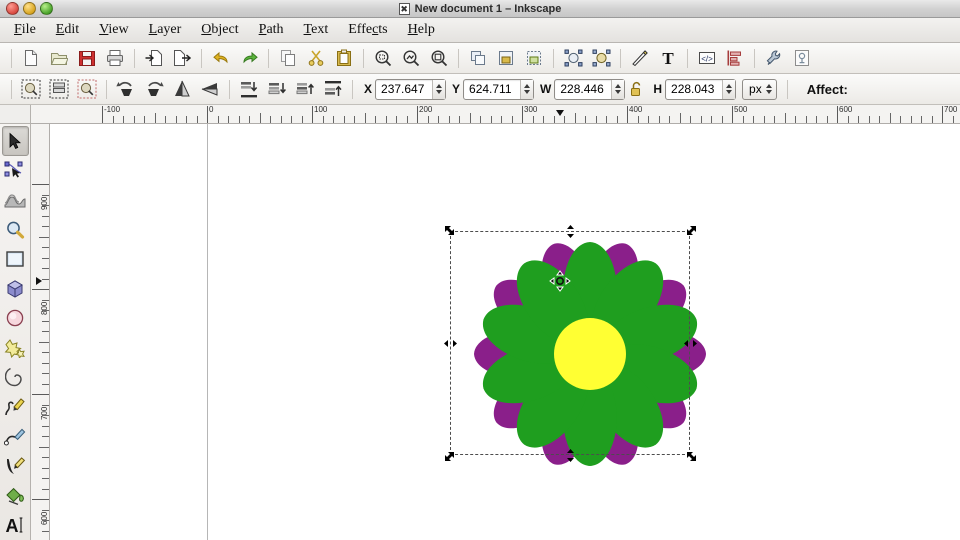  Describe the element at coordinates (59, 89) in the screenshot. I see `select-all-in-layers-icon` at that location.